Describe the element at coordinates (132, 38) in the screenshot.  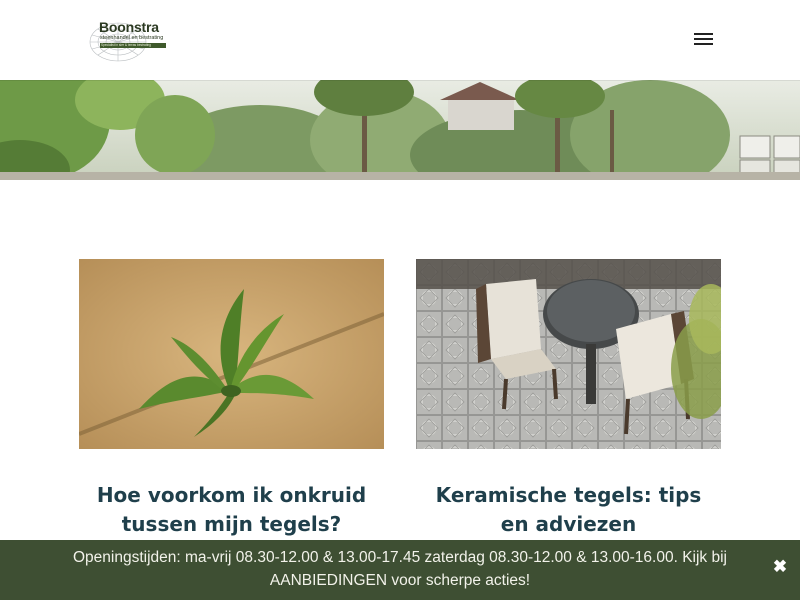
I see `logo-subtitle: steenhandel en bestrating` at that location.